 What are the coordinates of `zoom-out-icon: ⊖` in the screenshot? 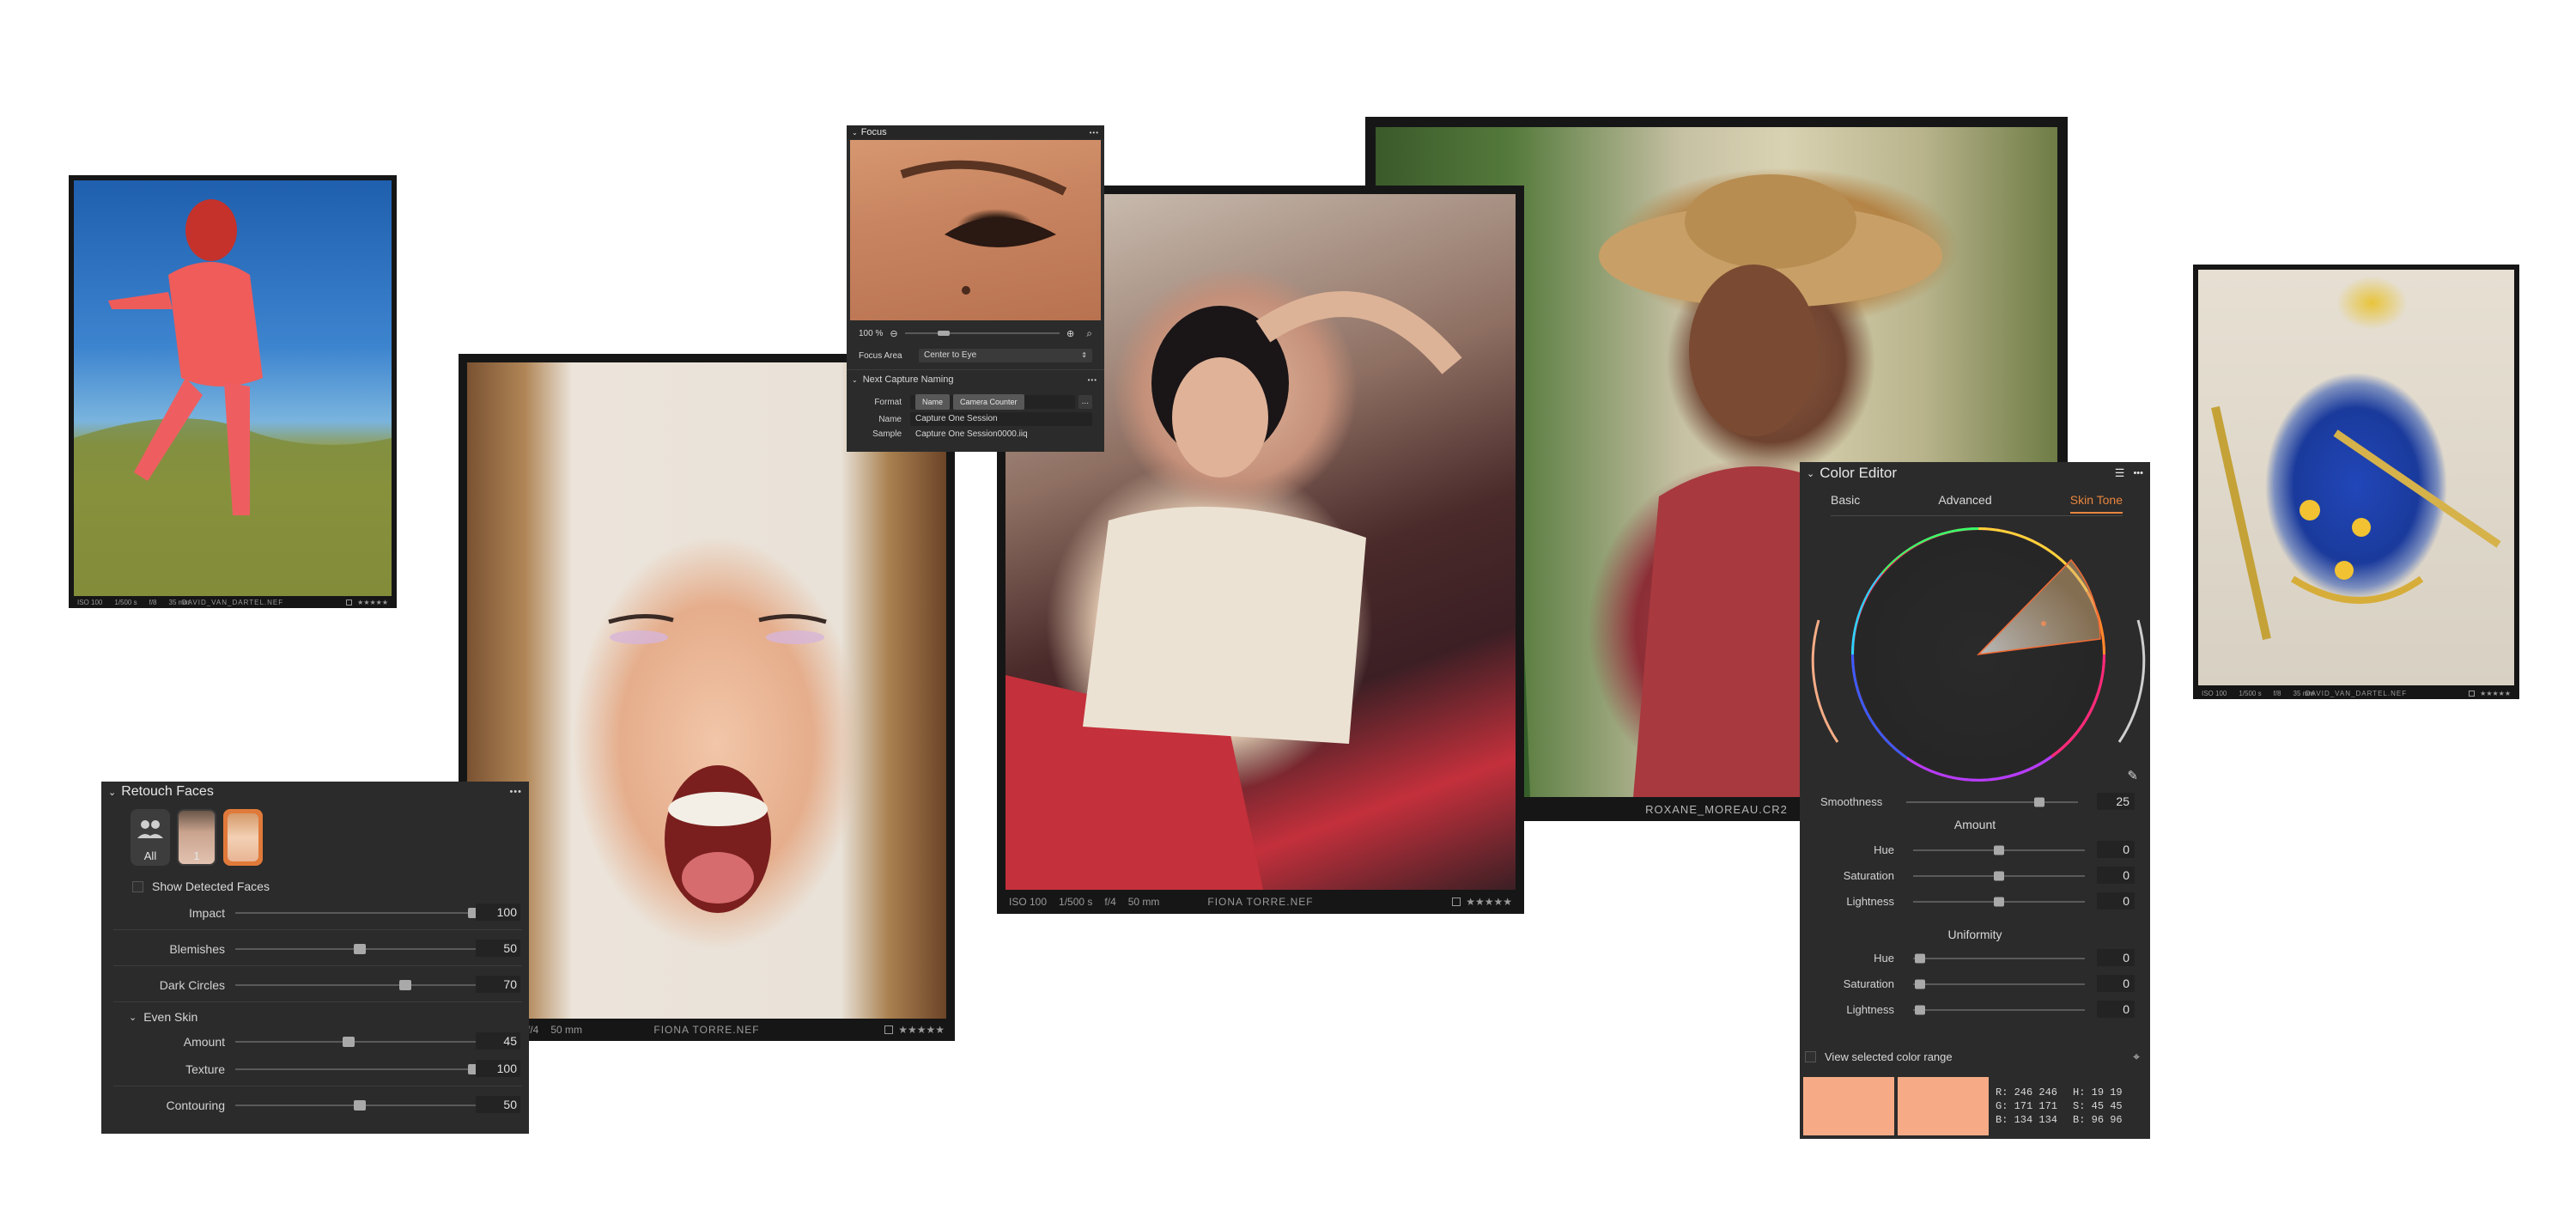 It's located at (893, 334).